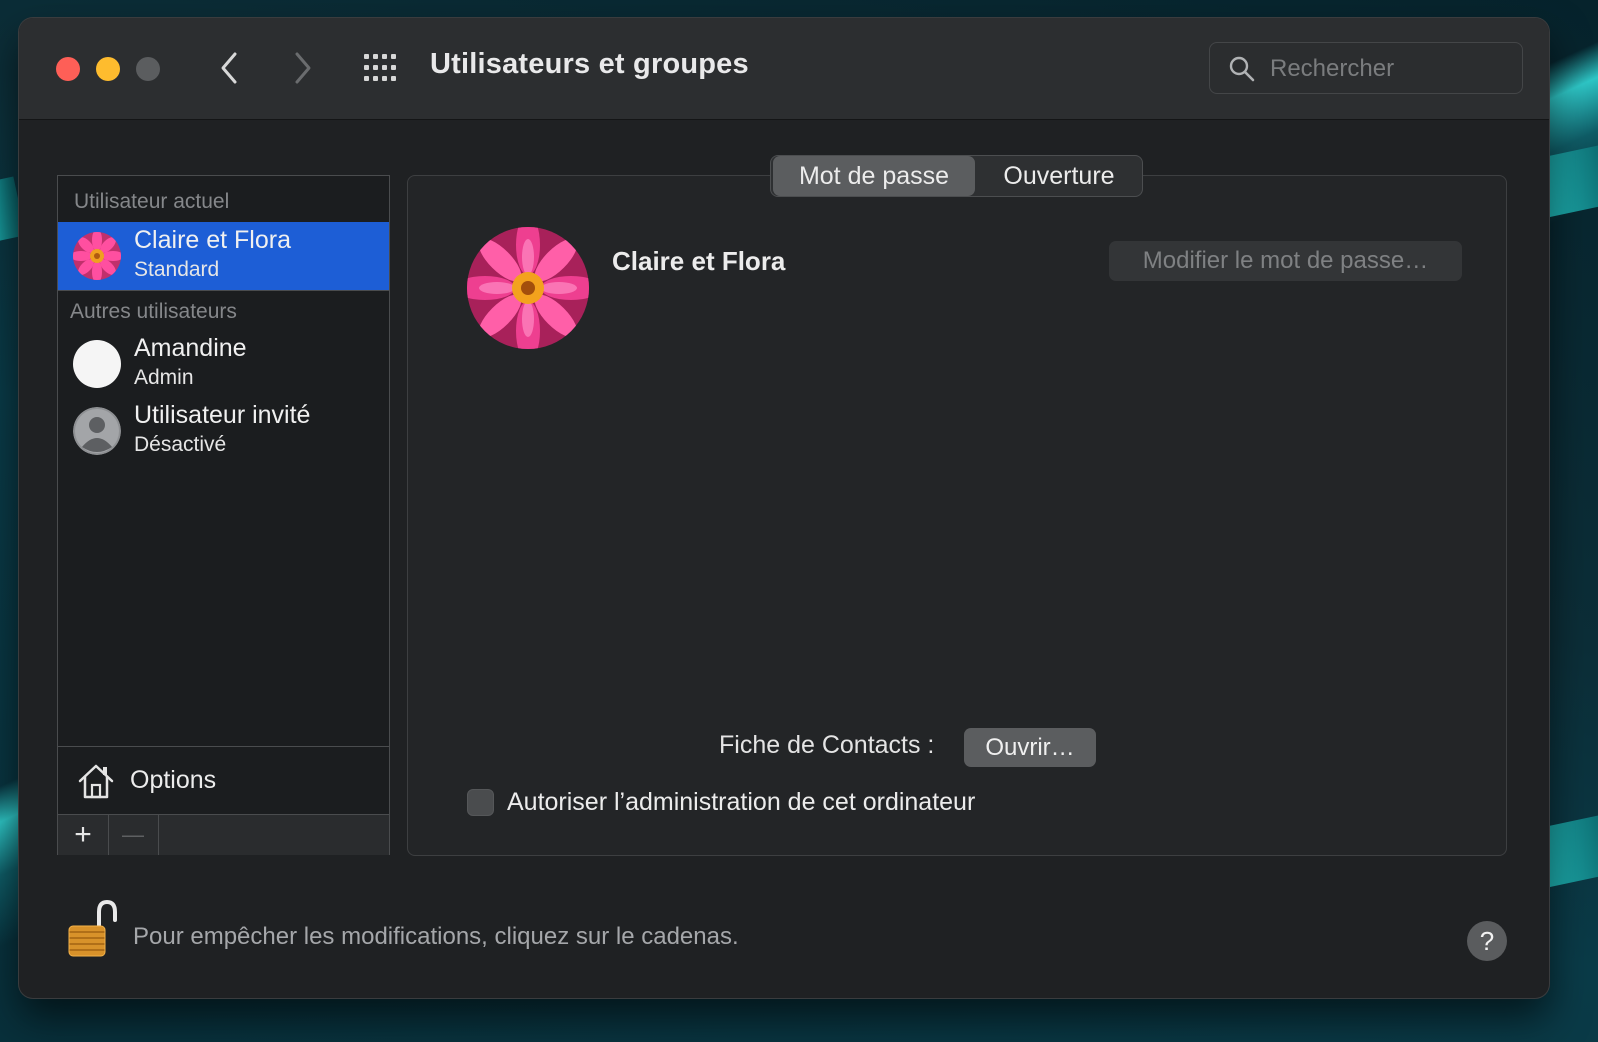 Image resolution: width=1598 pixels, height=1042 pixels. What do you see at coordinates (153, 311) in the screenshot?
I see `other-users-section-label: Autres utilisateurs` at bounding box center [153, 311].